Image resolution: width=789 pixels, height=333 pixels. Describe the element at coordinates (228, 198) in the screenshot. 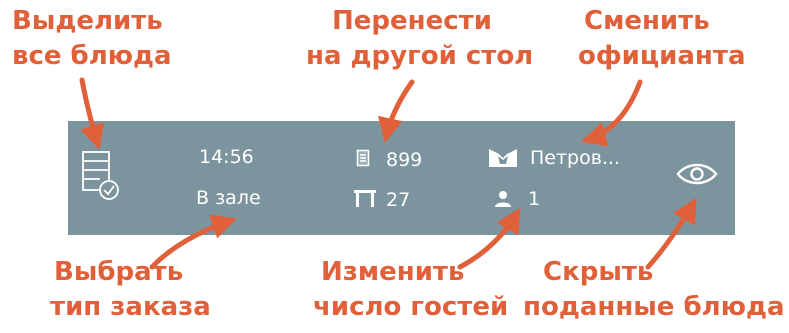

I see `order-type: В зале` at that location.